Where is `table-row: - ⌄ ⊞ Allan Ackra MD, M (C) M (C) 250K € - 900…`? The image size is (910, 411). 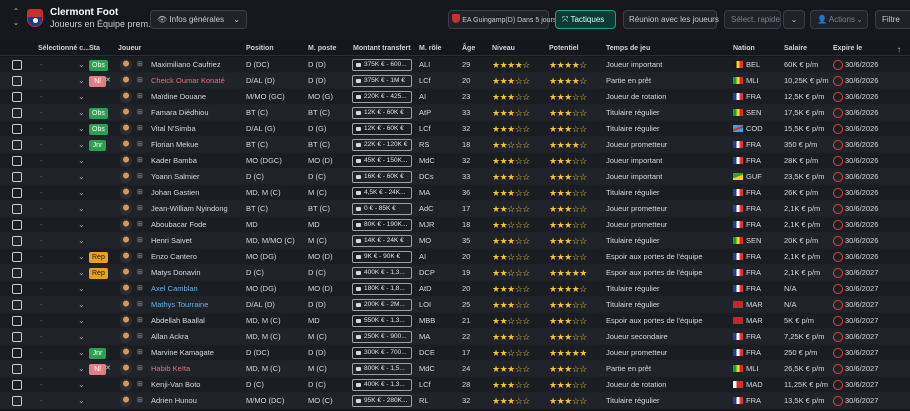
table-row: - ⌄ ⊞ Allan Ackra MD, M (C) M (C) 250K € - 900… is located at coordinates (455, 337).